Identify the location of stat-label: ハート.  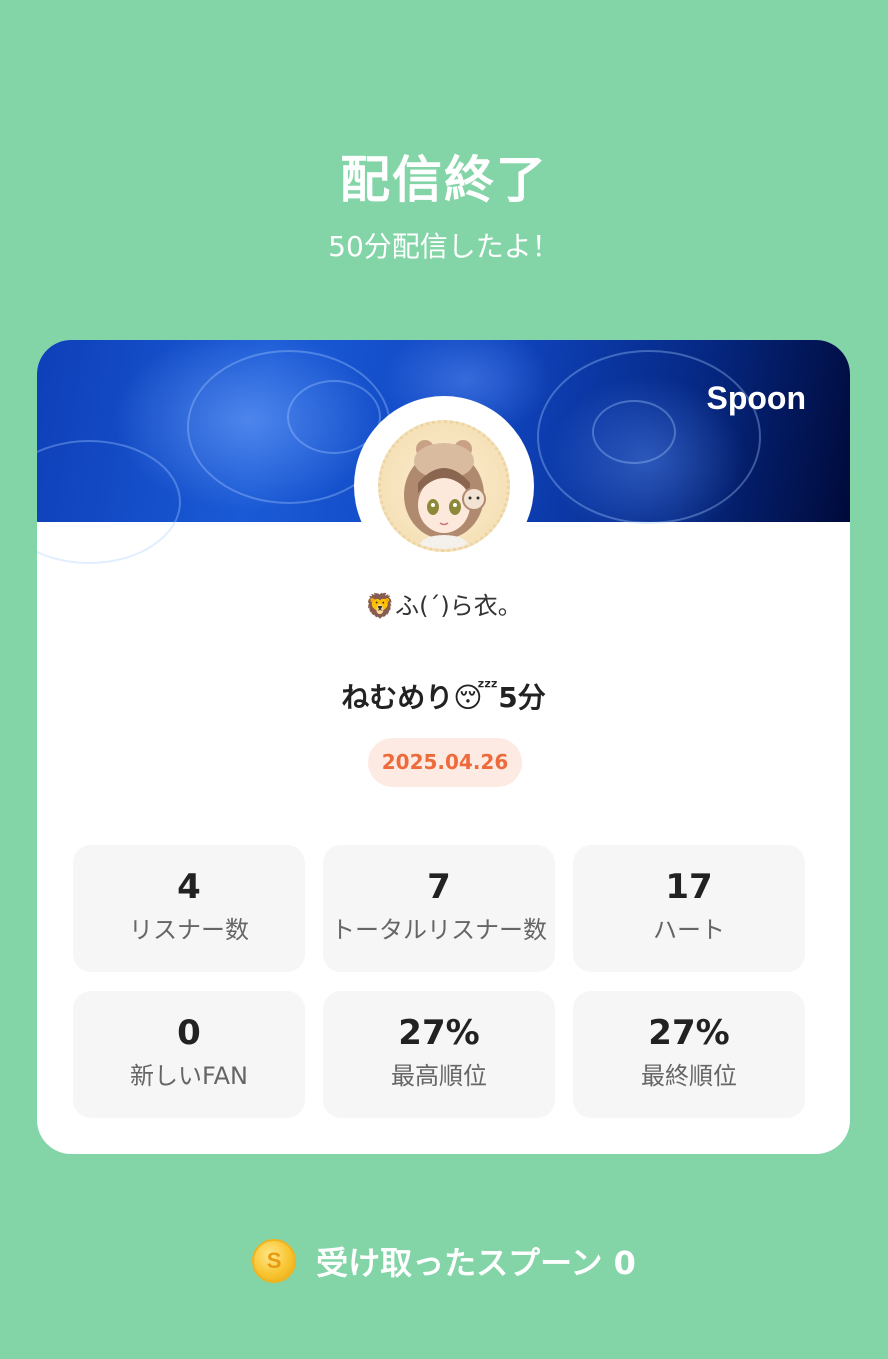
(689, 930).